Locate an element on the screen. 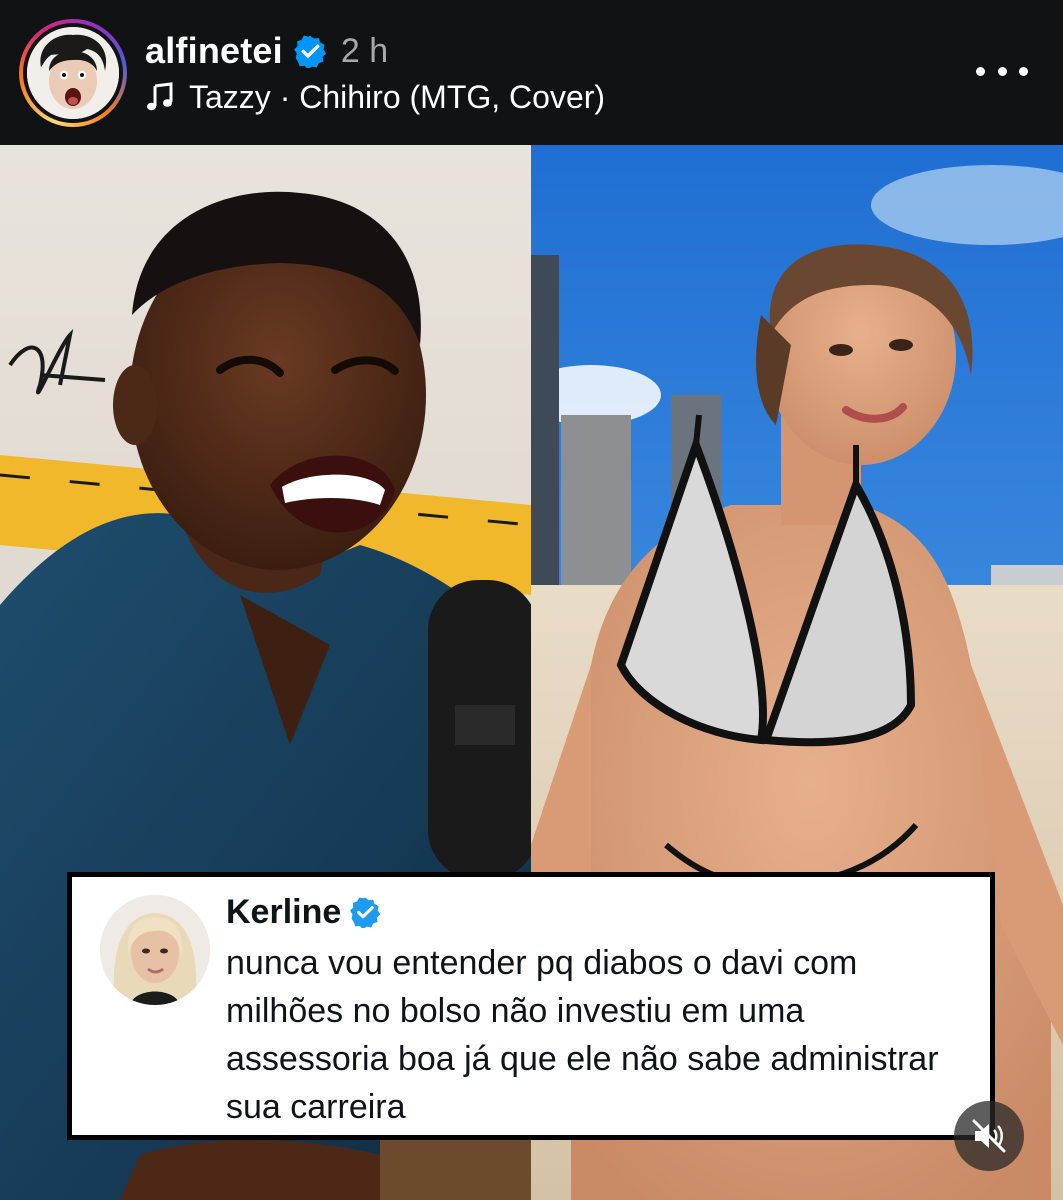 Image resolution: width=1063 pixels, height=1200 pixels. more-options-icon is located at coordinates (1002, 71).